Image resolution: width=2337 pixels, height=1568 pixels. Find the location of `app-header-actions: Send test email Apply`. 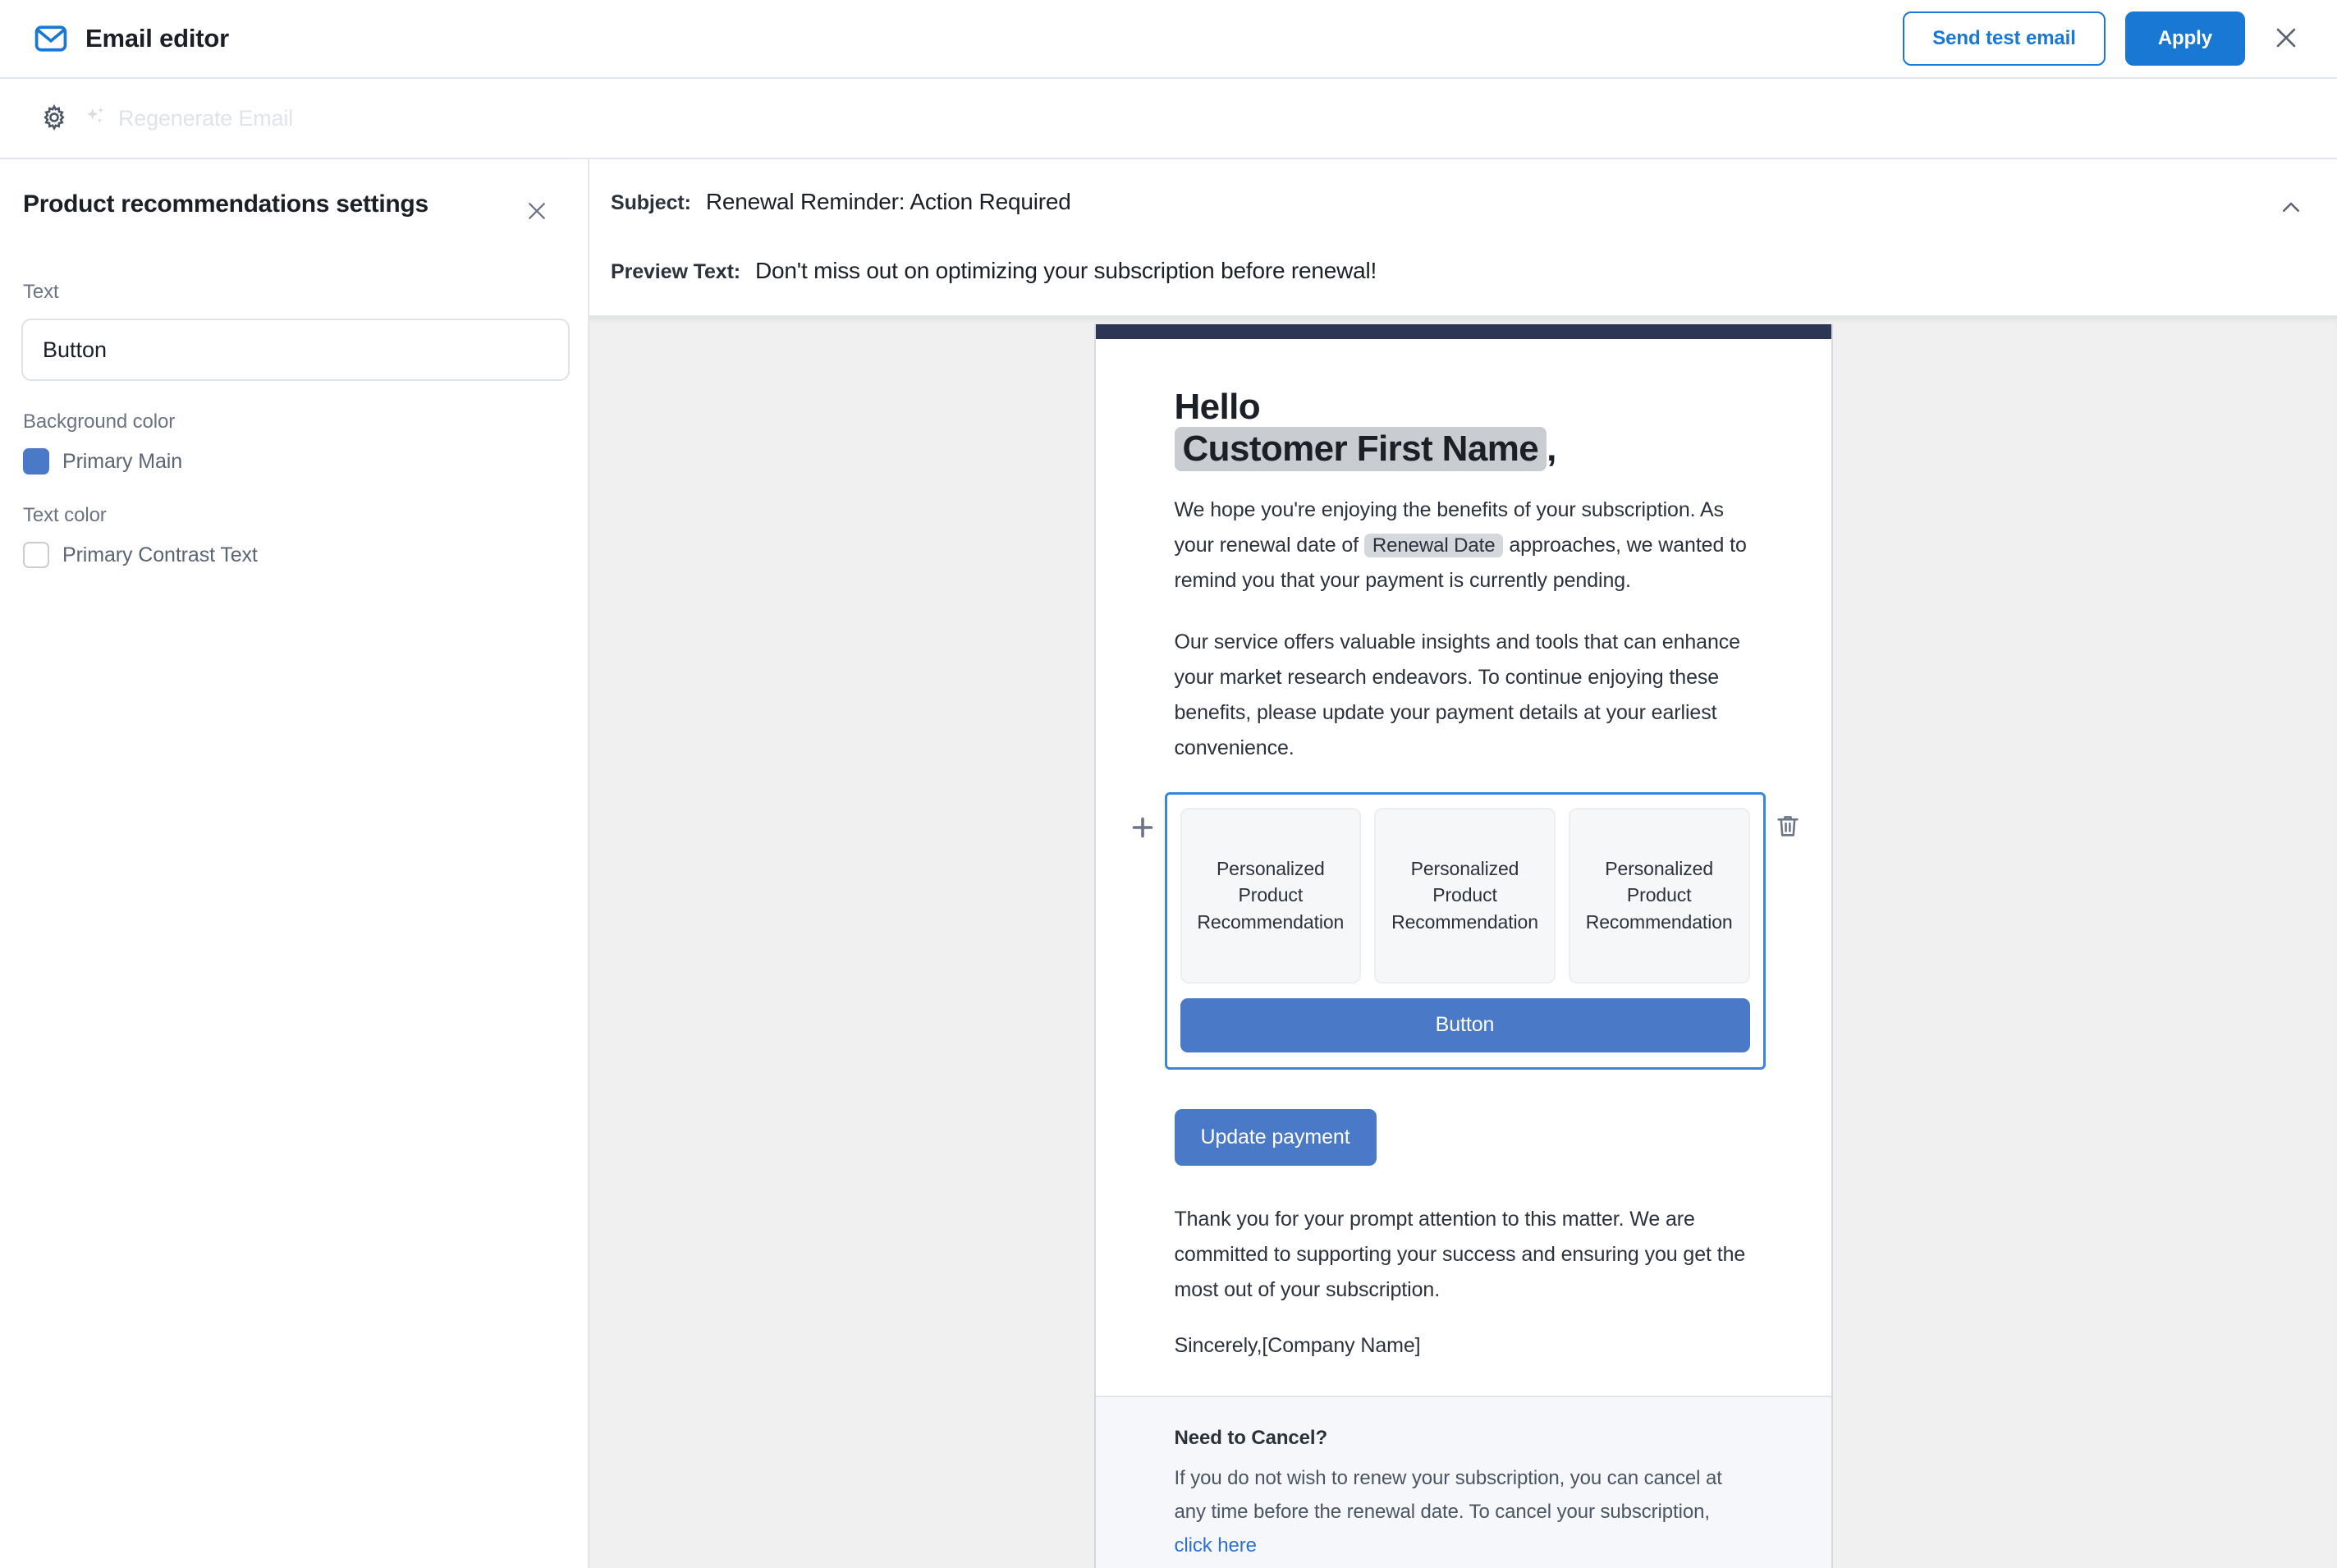

app-header-actions: Send test email Apply is located at coordinates (2105, 38).